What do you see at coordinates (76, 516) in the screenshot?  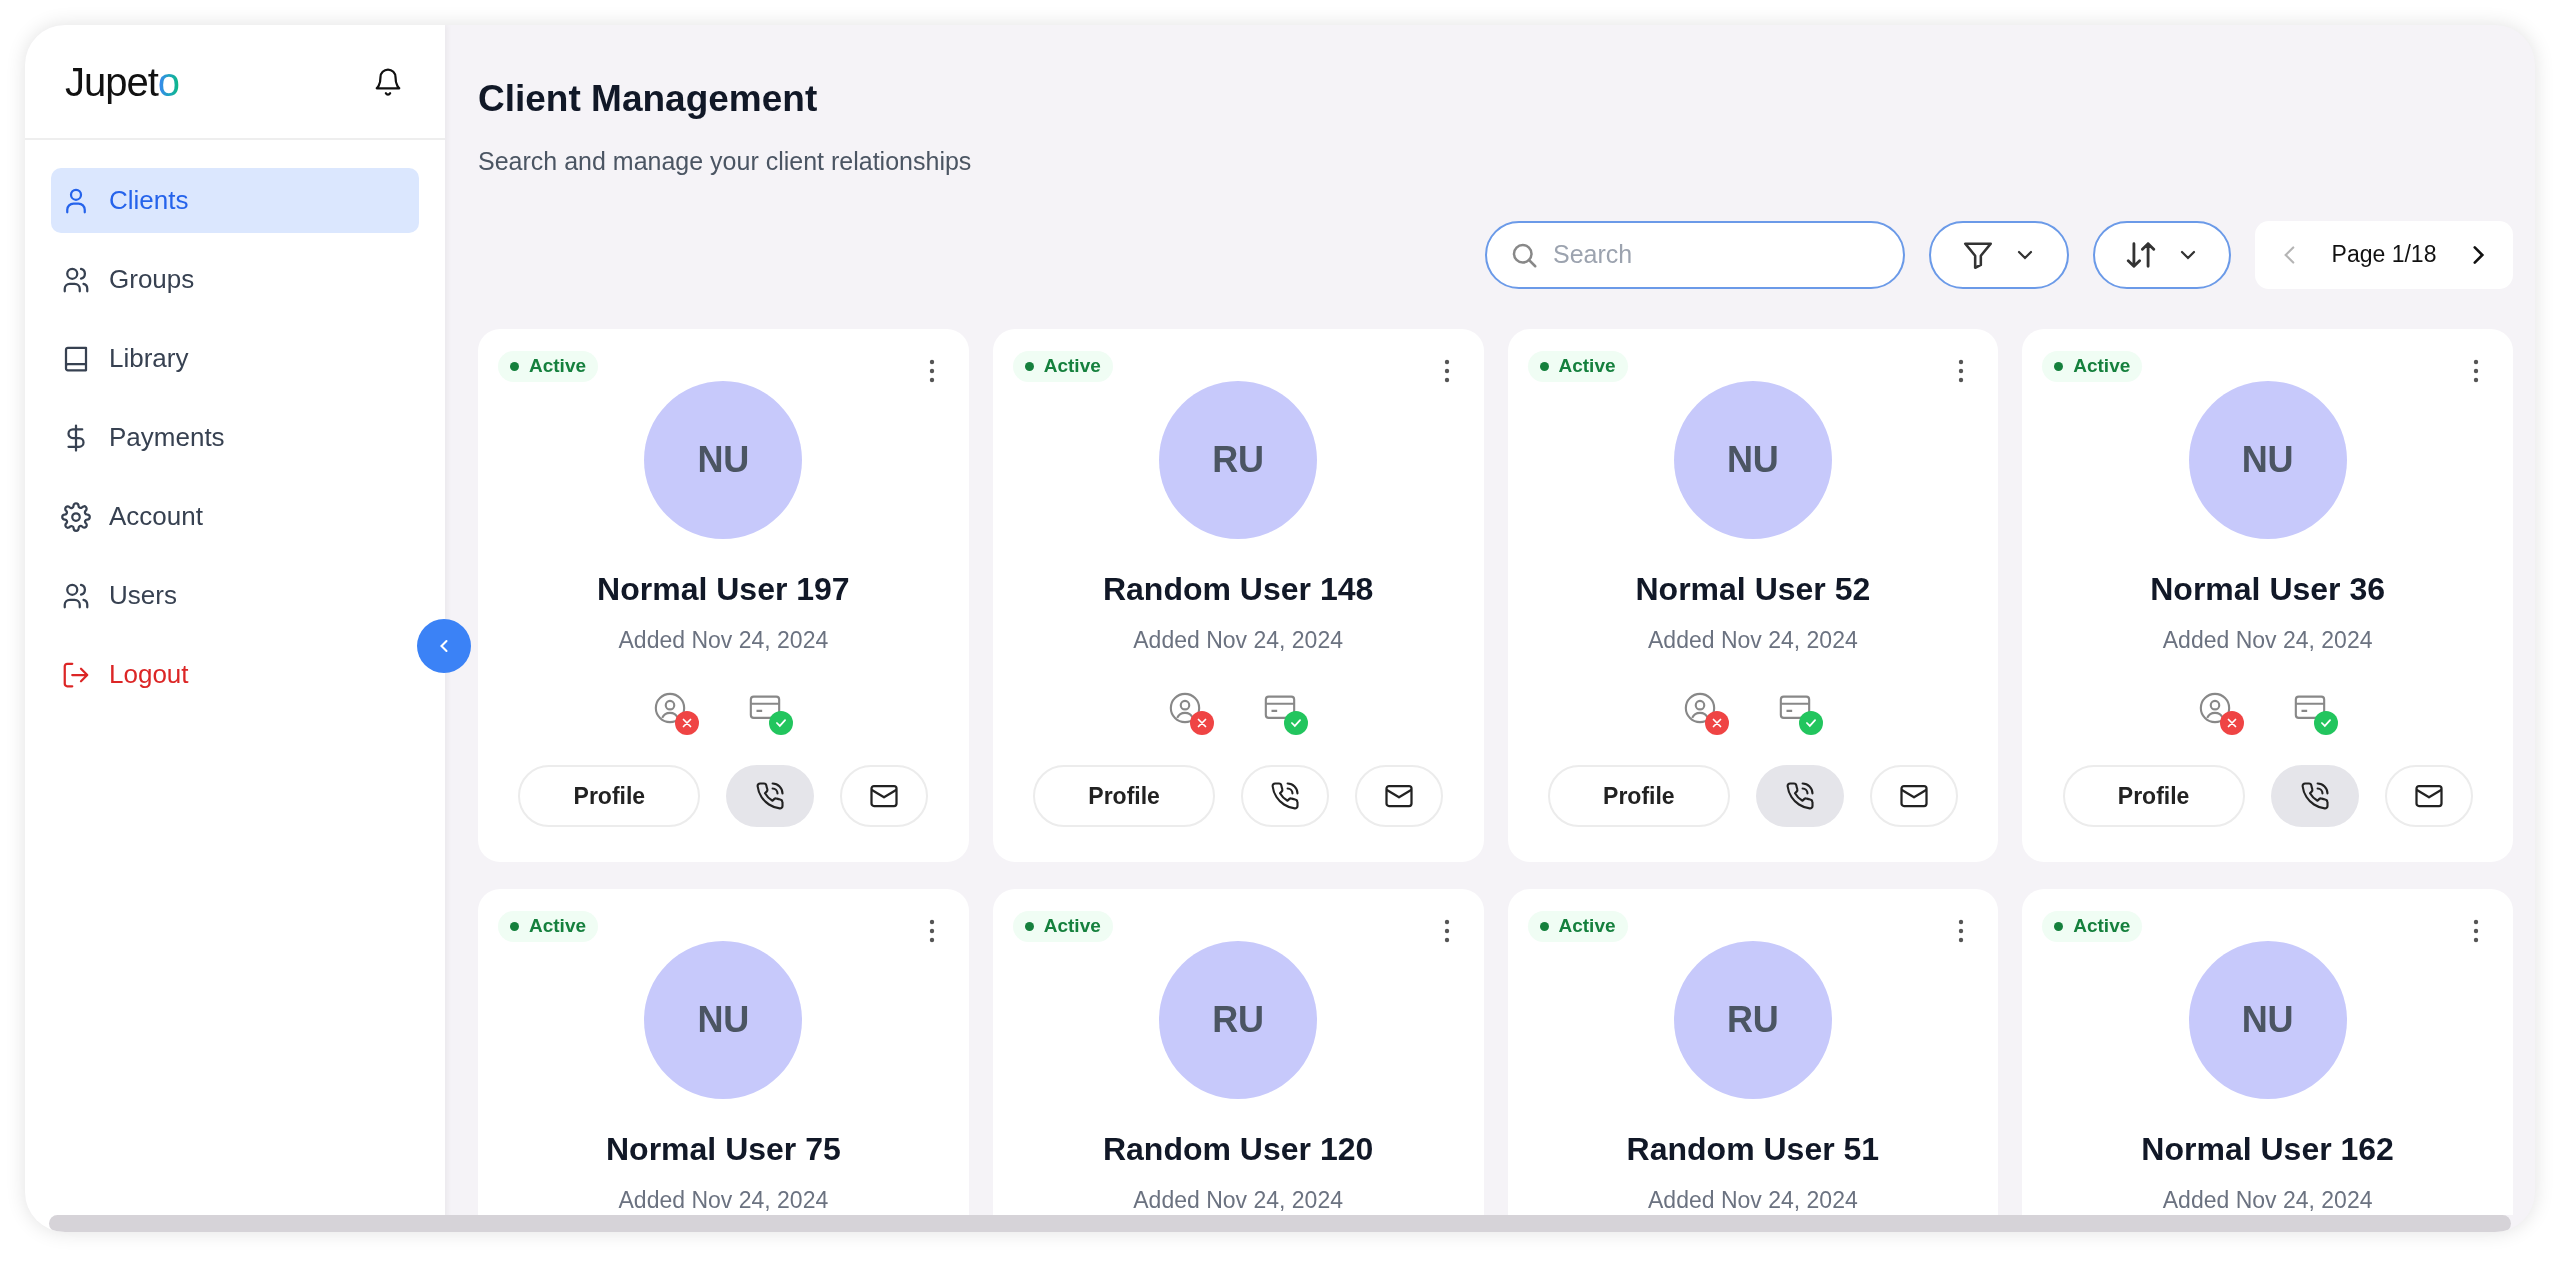 I see `settings-icon` at bounding box center [76, 516].